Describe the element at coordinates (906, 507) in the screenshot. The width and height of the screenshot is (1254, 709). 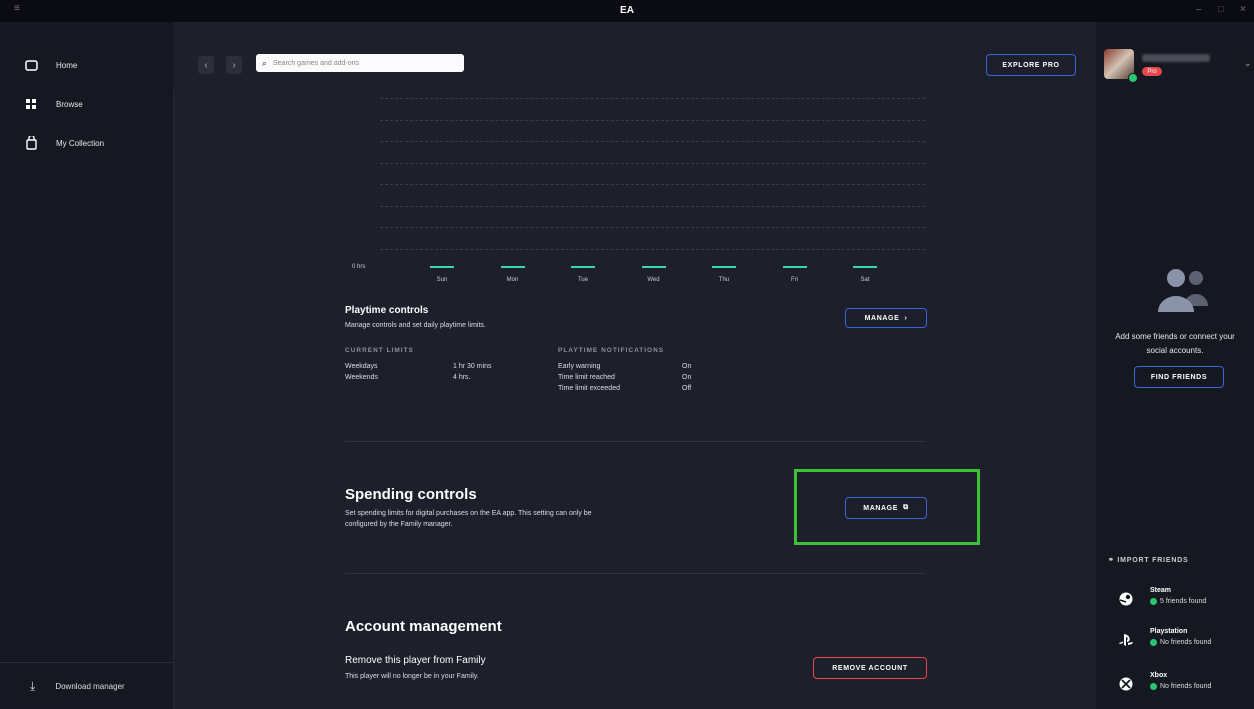
I see `external-link-icon: ⧉` at that location.